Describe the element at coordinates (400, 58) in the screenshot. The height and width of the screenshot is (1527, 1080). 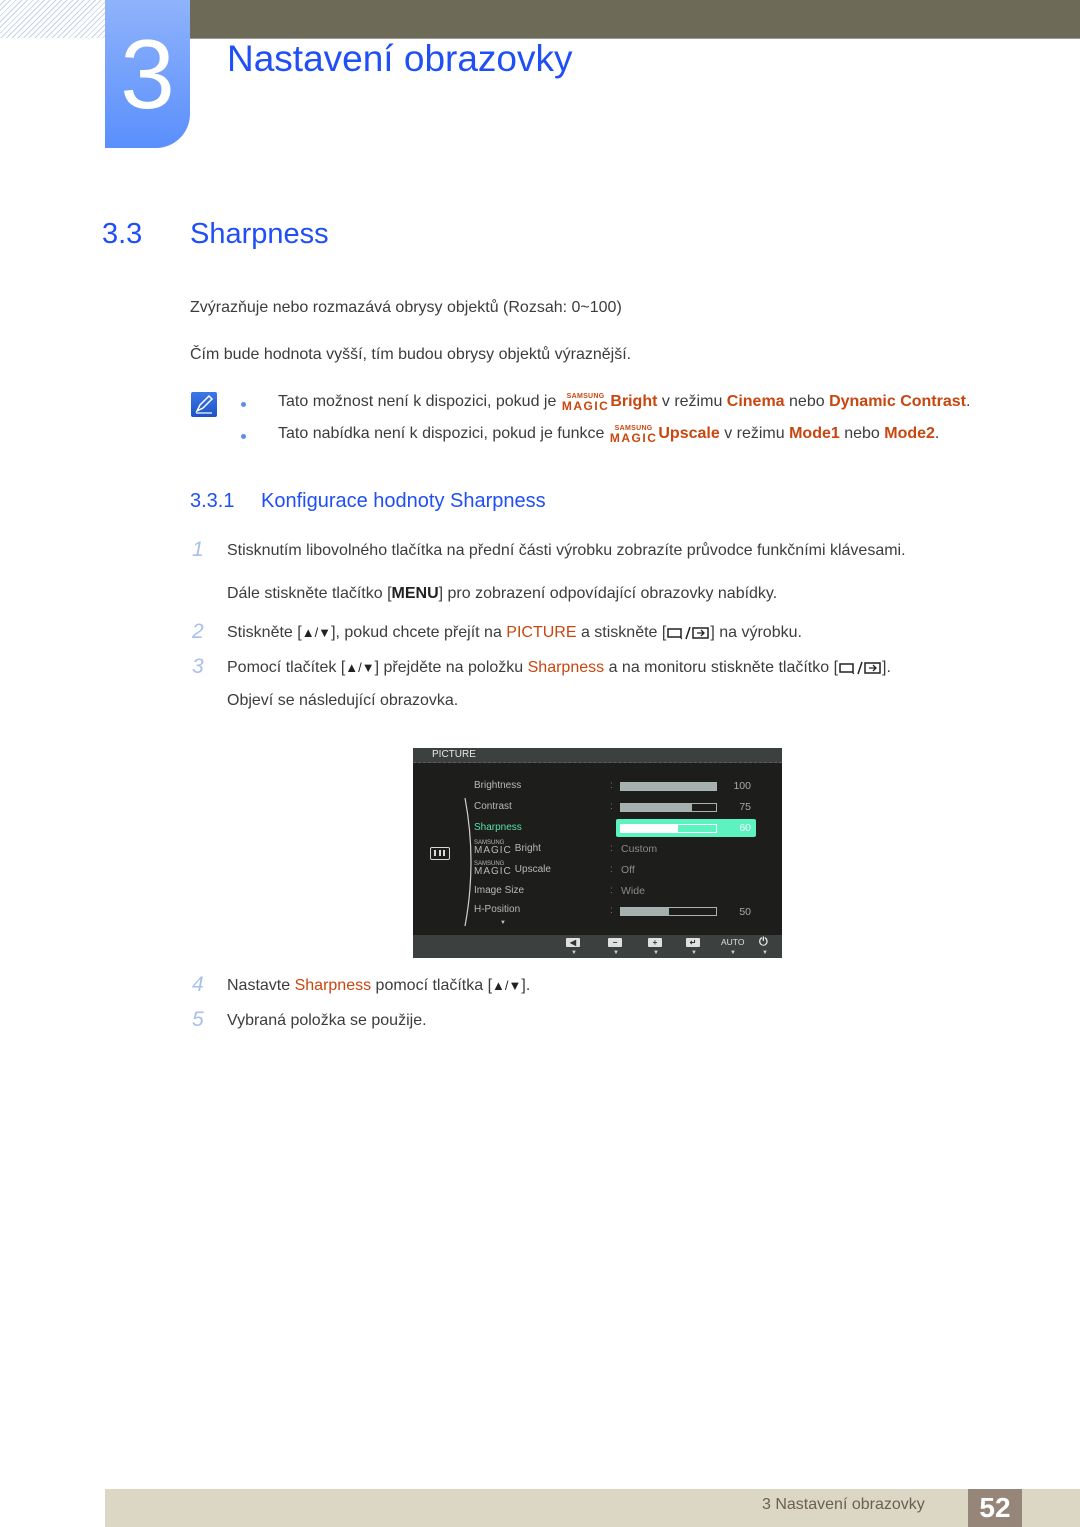
I see `chapter-title: Nastavení obrazovky` at that location.